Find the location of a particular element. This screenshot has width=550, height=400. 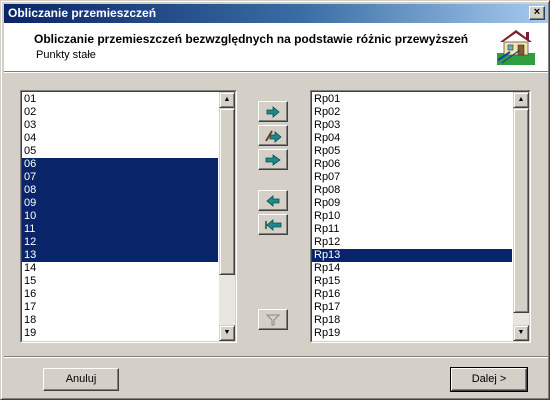

list-item: 14 is located at coordinates (120, 268).